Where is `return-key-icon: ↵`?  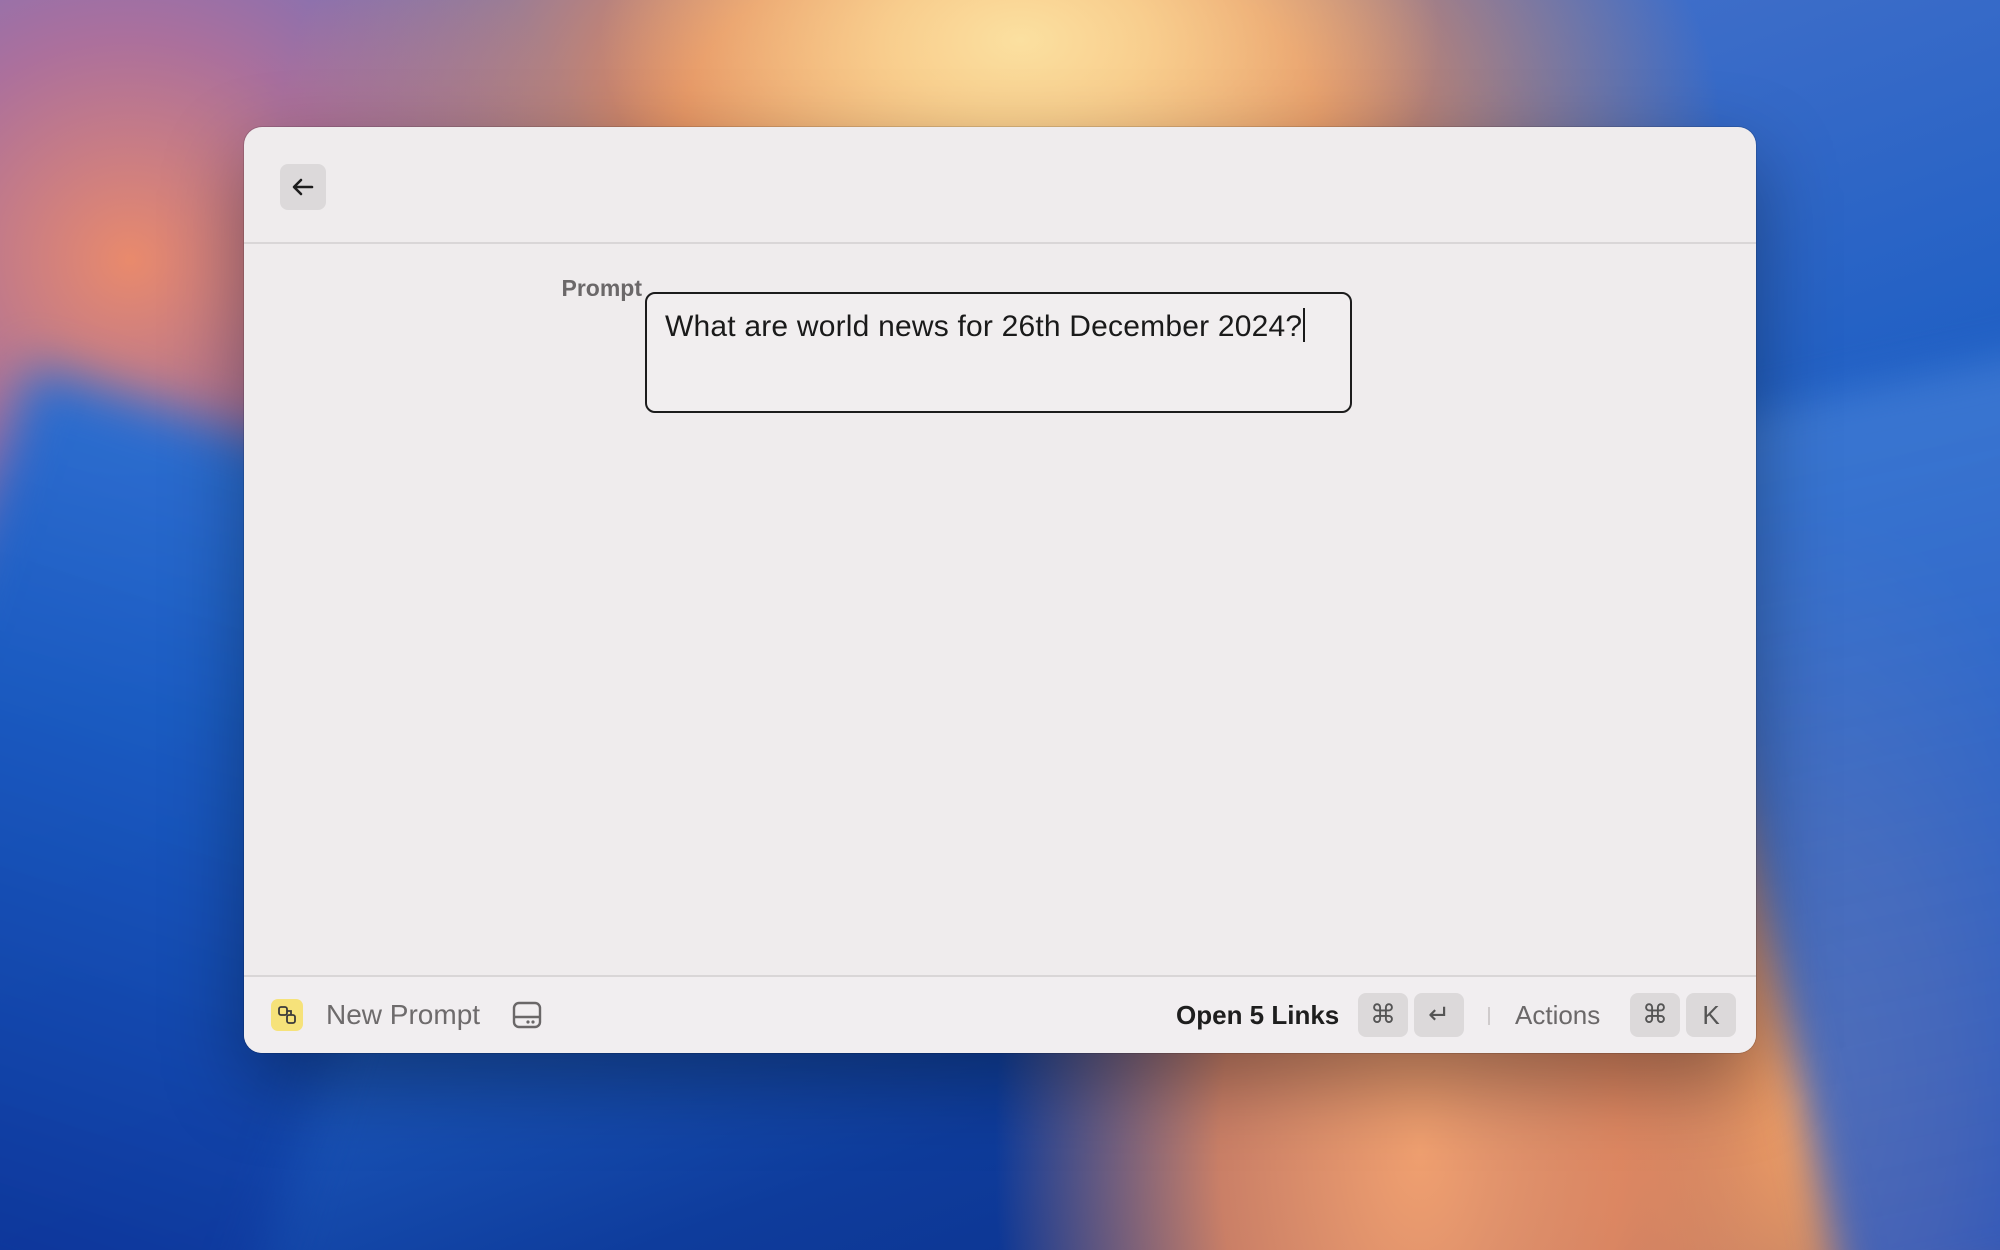 return-key-icon: ↵ is located at coordinates (1439, 1015).